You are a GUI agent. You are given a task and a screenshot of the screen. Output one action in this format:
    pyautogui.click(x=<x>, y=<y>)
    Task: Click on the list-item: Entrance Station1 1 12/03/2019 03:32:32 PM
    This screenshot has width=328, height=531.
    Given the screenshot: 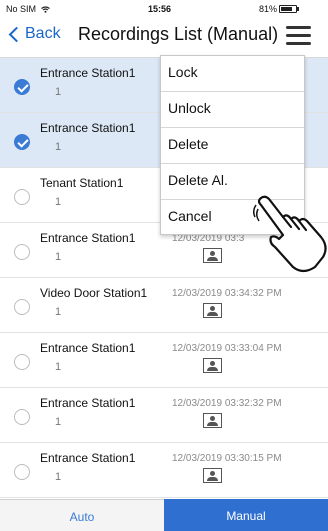 What is the action you would take?
    pyautogui.click(x=164, y=415)
    